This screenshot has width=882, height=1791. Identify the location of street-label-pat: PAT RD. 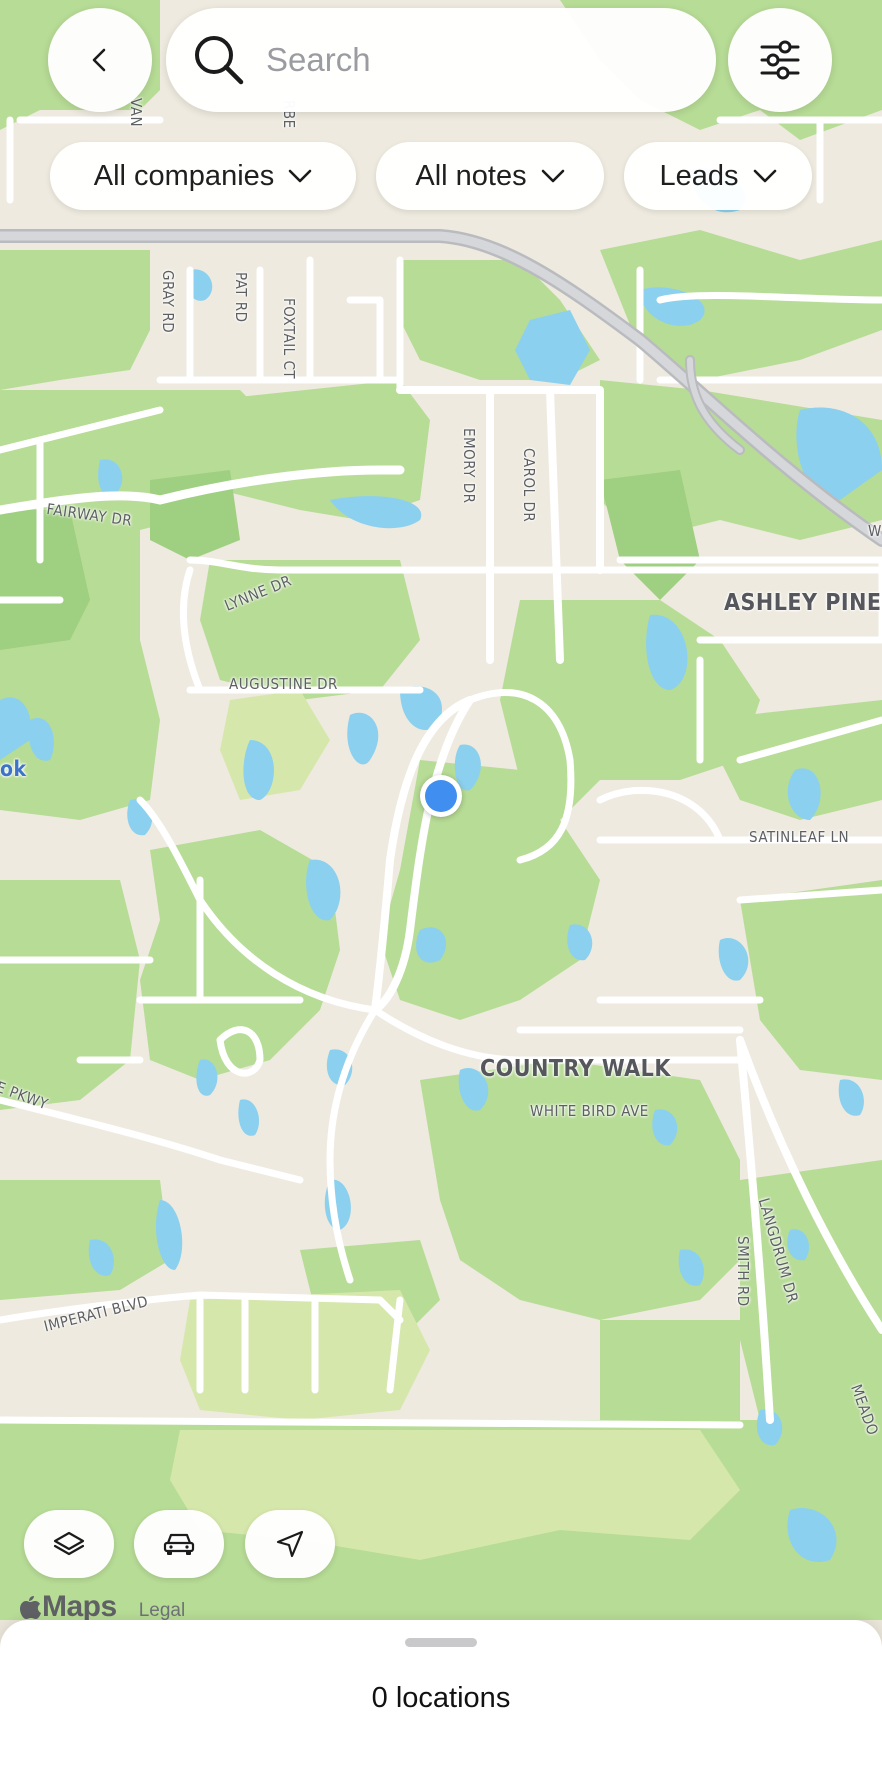
(241, 297).